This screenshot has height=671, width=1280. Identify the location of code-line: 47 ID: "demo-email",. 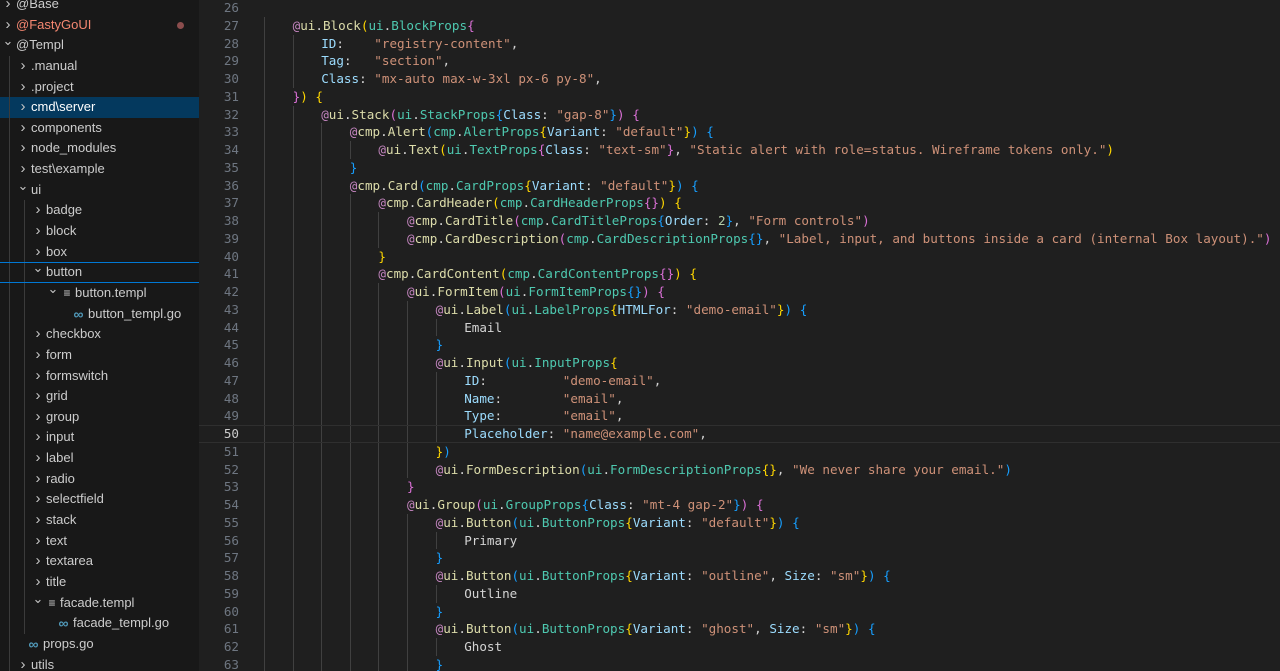
(739, 380).